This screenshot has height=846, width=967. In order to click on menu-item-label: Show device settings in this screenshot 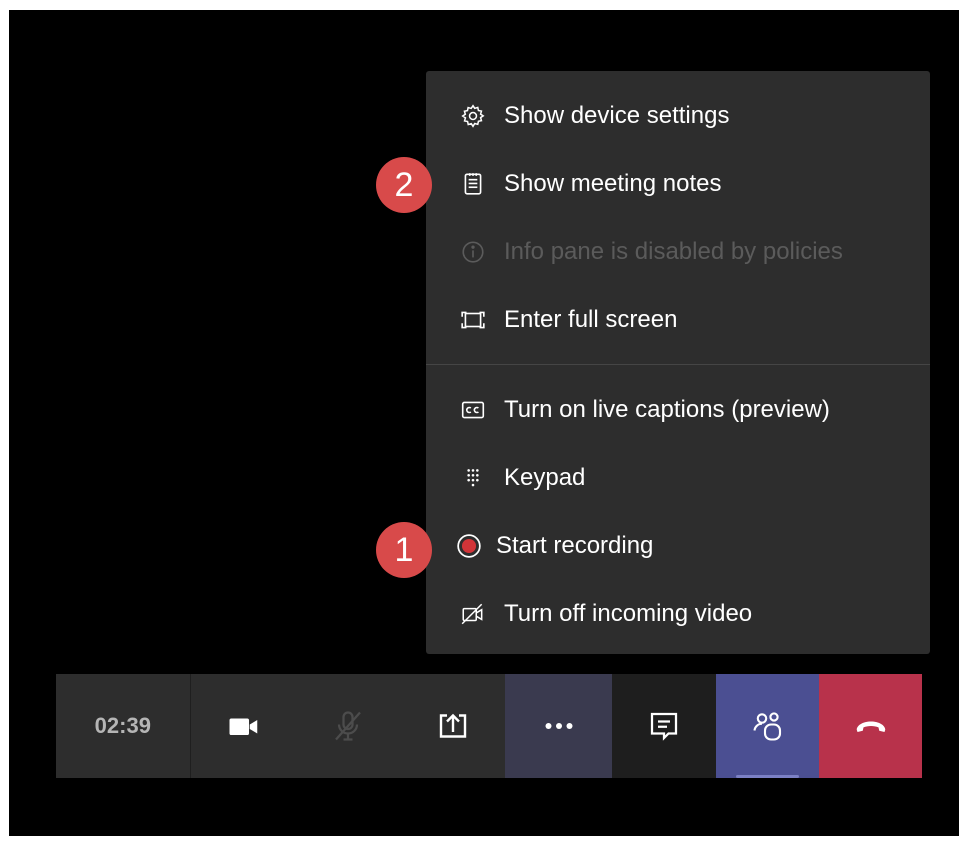, I will do `click(617, 115)`.